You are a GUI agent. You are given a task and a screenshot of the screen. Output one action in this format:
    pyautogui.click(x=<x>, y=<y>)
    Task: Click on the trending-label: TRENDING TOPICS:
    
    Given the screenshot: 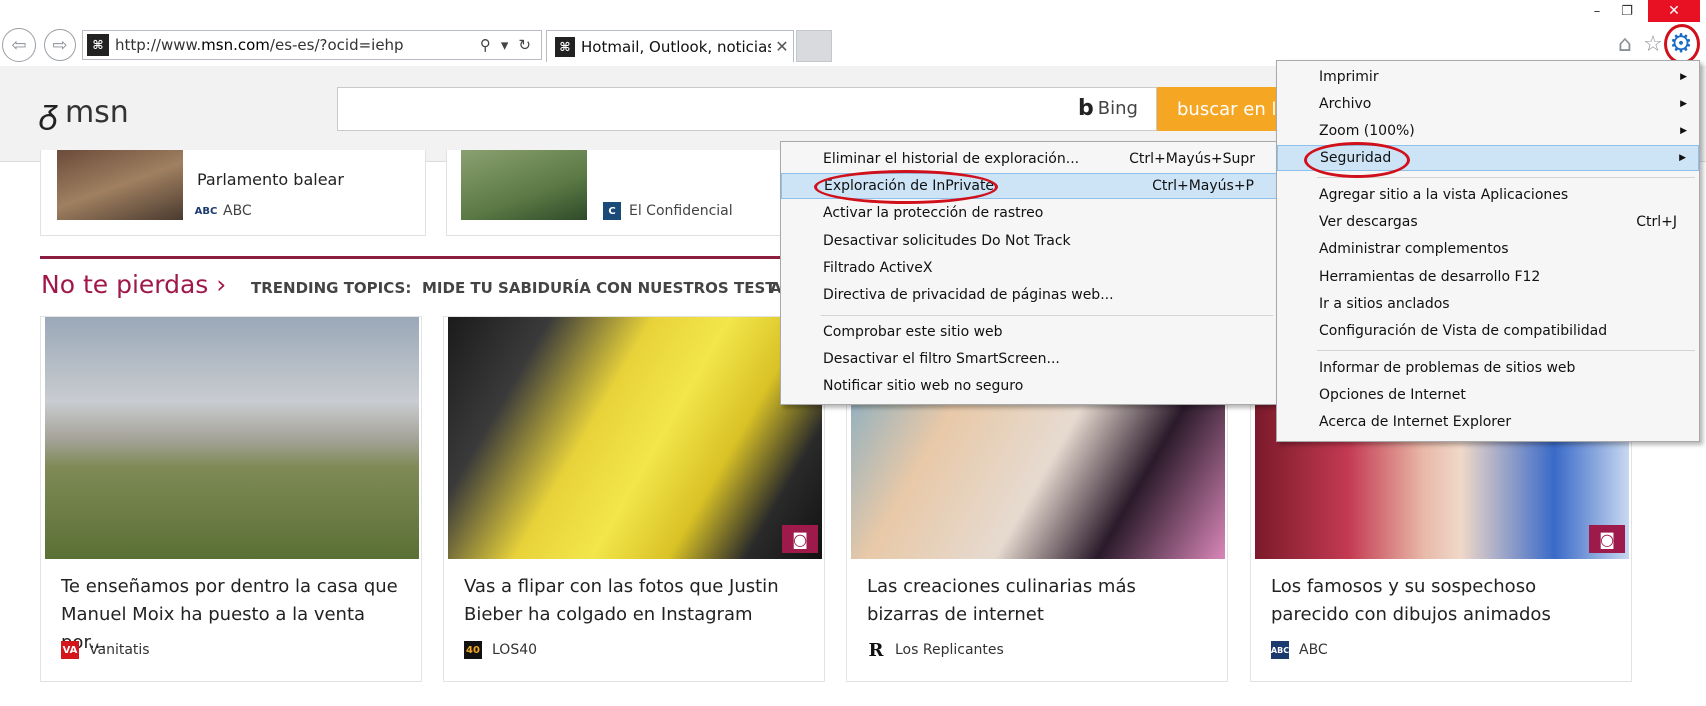 What is the action you would take?
    pyautogui.click(x=331, y=288)
    